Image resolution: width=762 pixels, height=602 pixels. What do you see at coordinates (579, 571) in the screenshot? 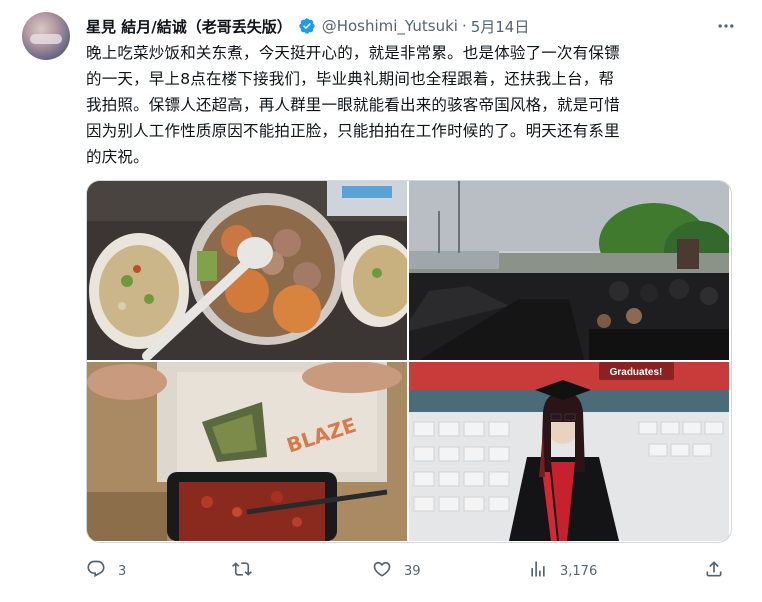
I see `views-count: 3,176` at bounding box center [579, 571].